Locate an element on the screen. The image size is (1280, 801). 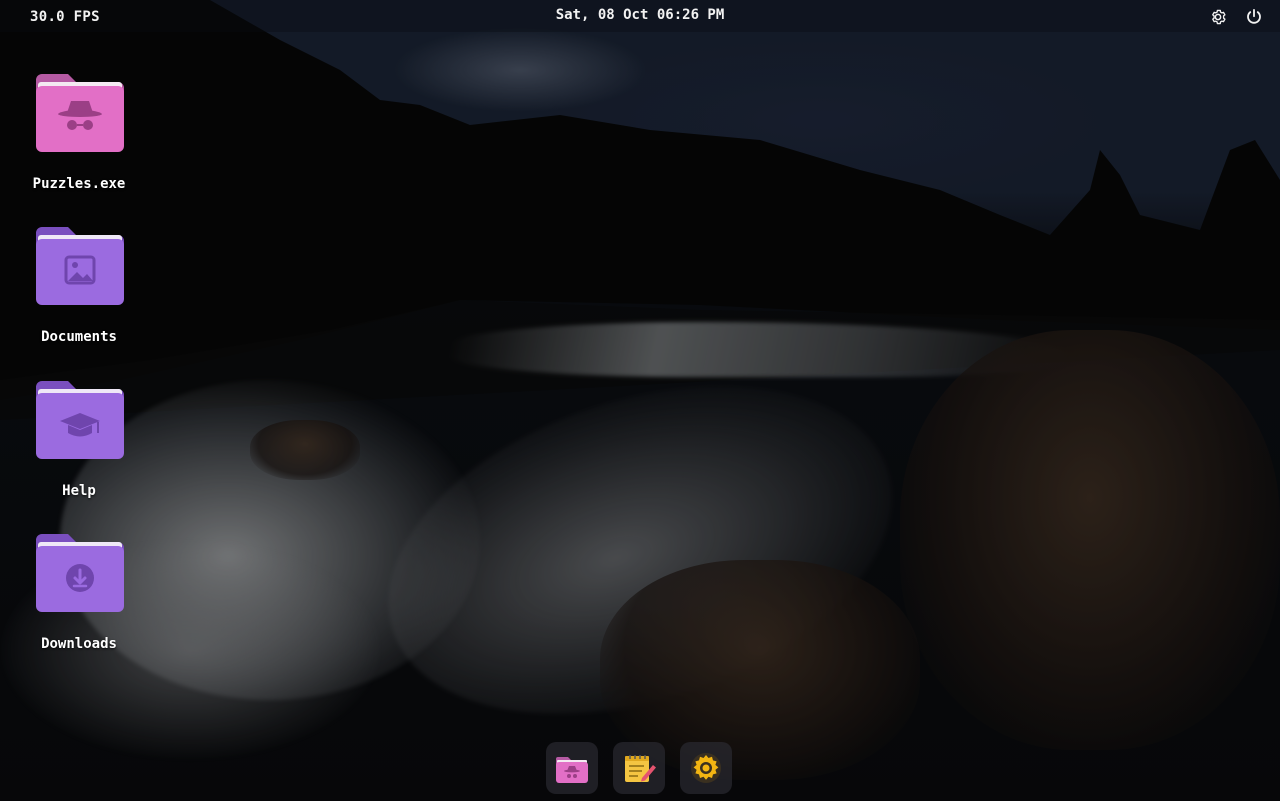
gear-icon is located at coordinates (1219, 17).